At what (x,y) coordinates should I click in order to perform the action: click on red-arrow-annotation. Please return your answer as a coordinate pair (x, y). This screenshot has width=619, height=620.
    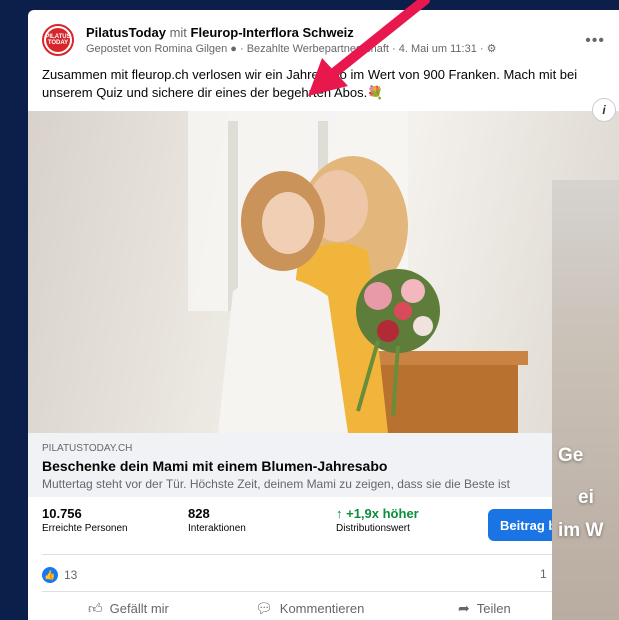
    Looking at the image, I should click on (369, 48).